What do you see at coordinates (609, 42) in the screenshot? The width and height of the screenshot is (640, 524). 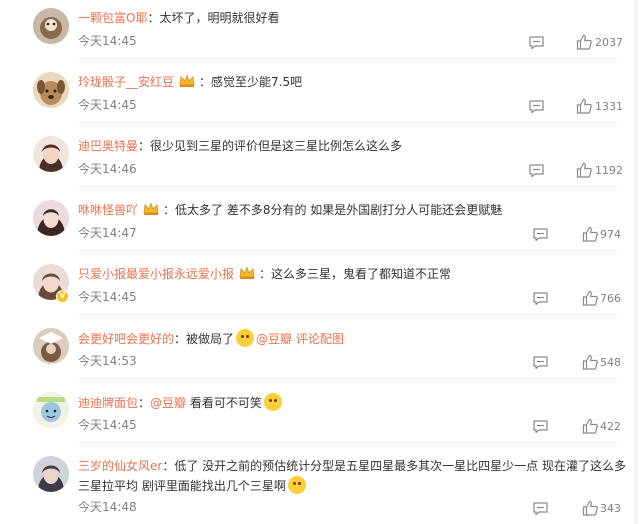 I see `like-count: 2037` at bounding box center [609, 42].